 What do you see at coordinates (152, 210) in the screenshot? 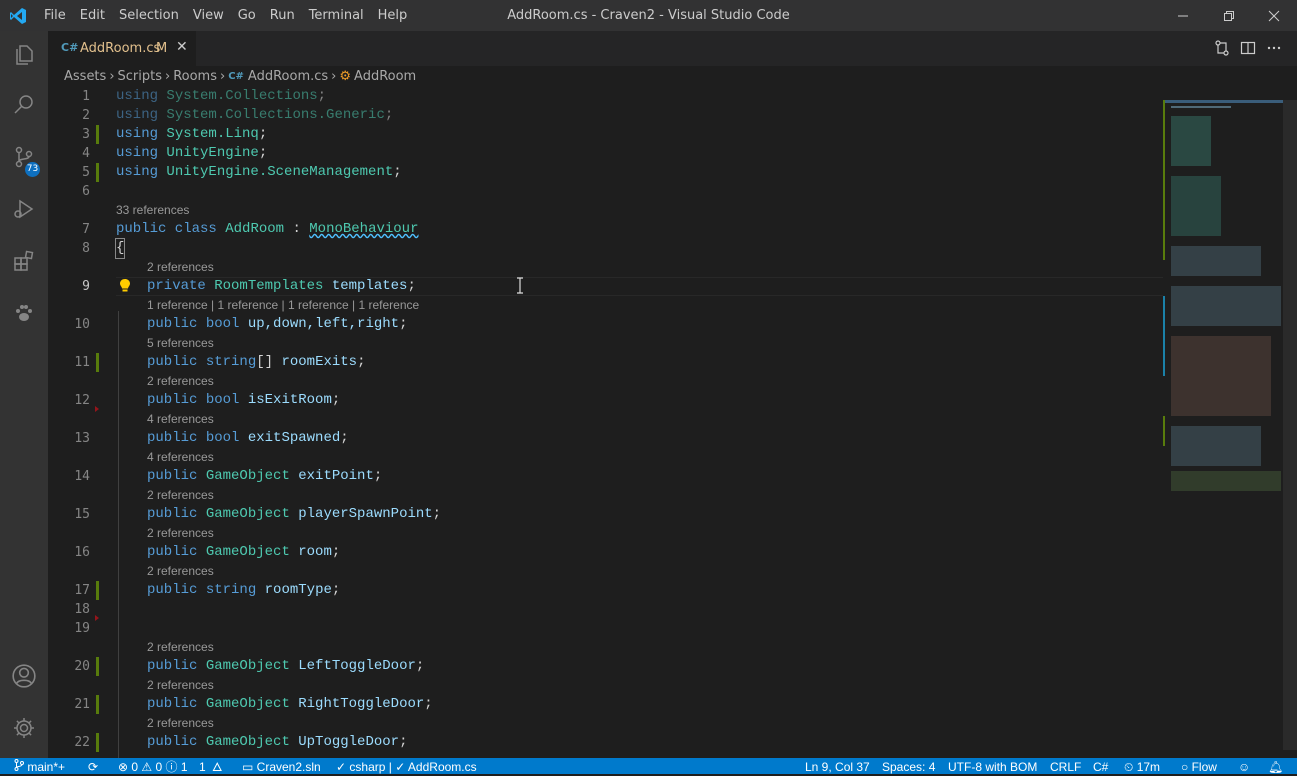
I see `codelens-references: 33 references` at bounding box center [152, 210].